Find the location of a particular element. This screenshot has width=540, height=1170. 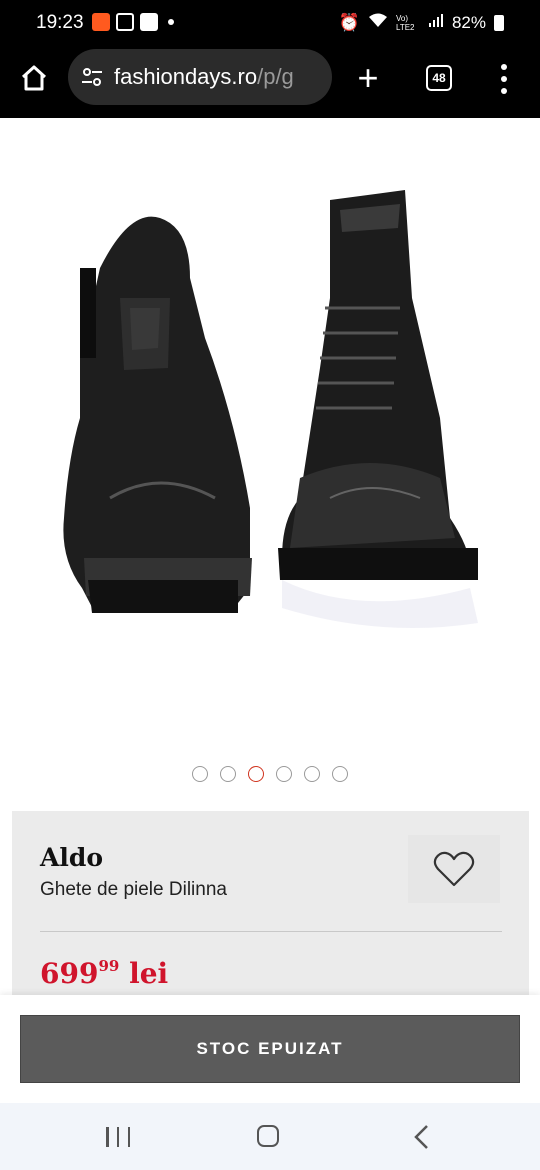

home-button is located at coordinates (34, 78).